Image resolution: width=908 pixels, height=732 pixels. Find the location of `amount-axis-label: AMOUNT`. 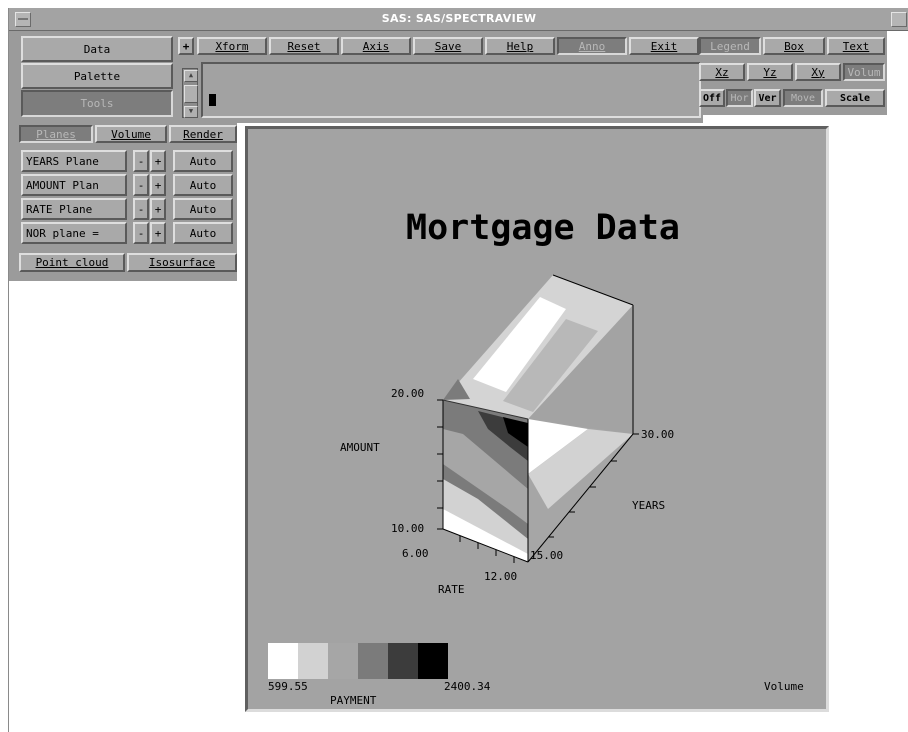

amount-axis-label: AMOUNT is located at coordinates (360, 447).